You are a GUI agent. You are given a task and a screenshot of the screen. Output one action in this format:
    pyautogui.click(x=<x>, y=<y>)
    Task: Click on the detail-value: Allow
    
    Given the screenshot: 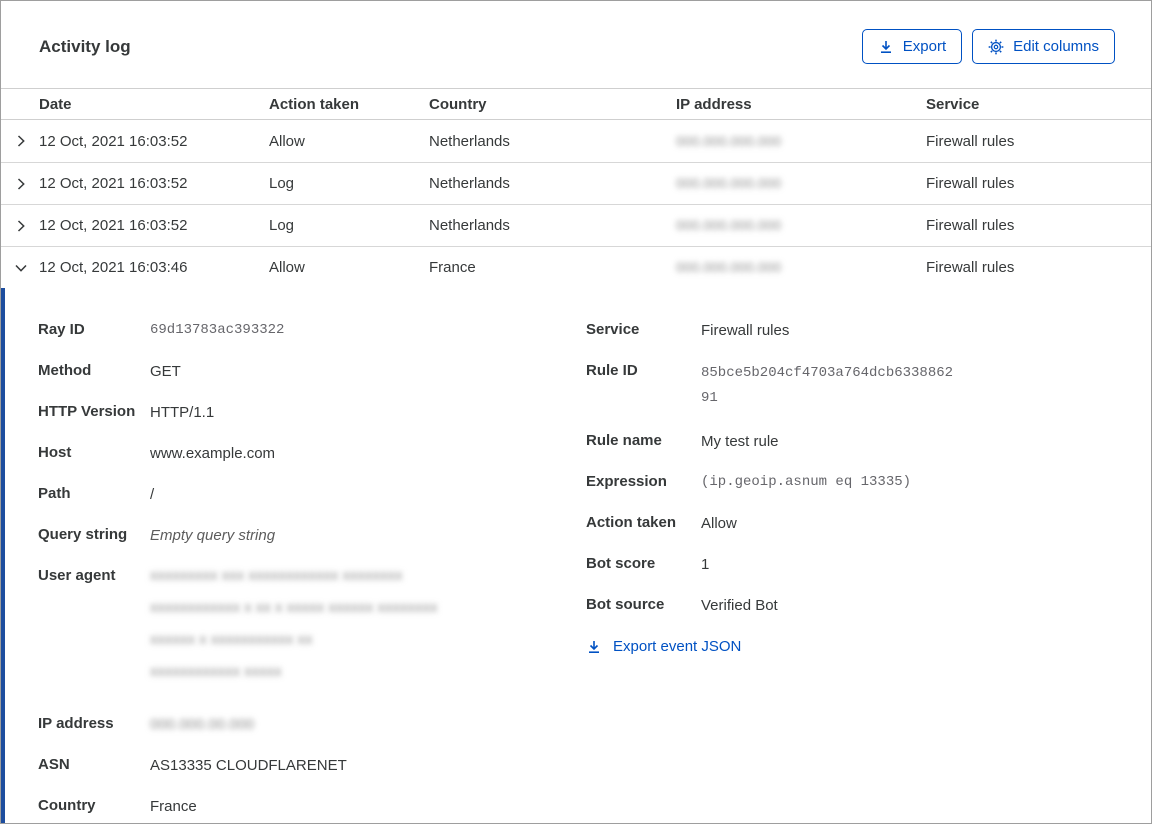 What is the action you would take?
    pyautogui.click(x=719, y=524)
    